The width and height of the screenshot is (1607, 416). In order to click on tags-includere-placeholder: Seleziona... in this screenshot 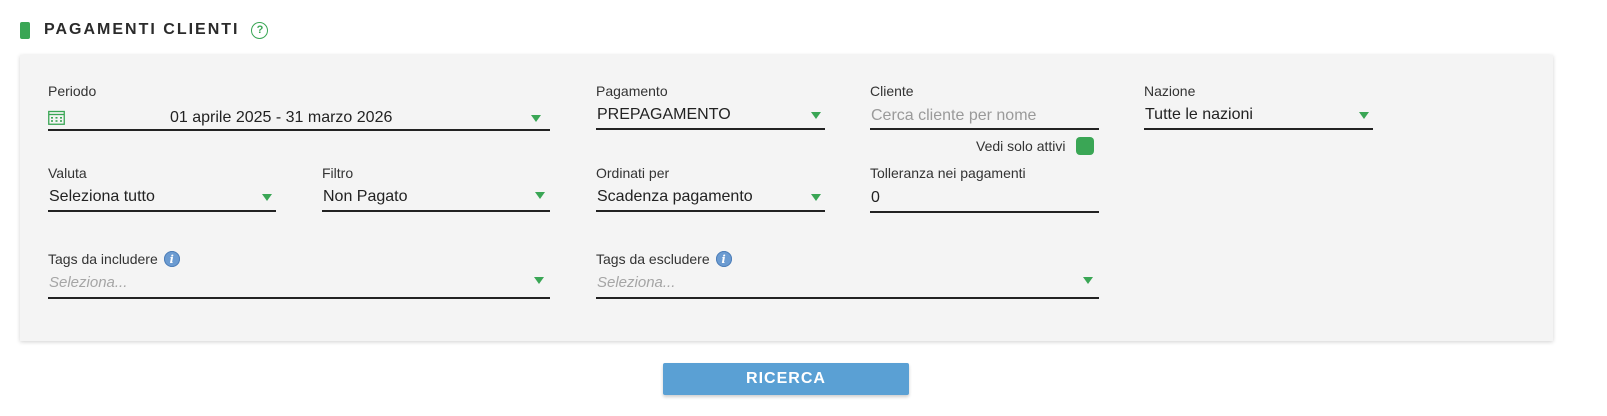, I will do `click(88, 282)`.